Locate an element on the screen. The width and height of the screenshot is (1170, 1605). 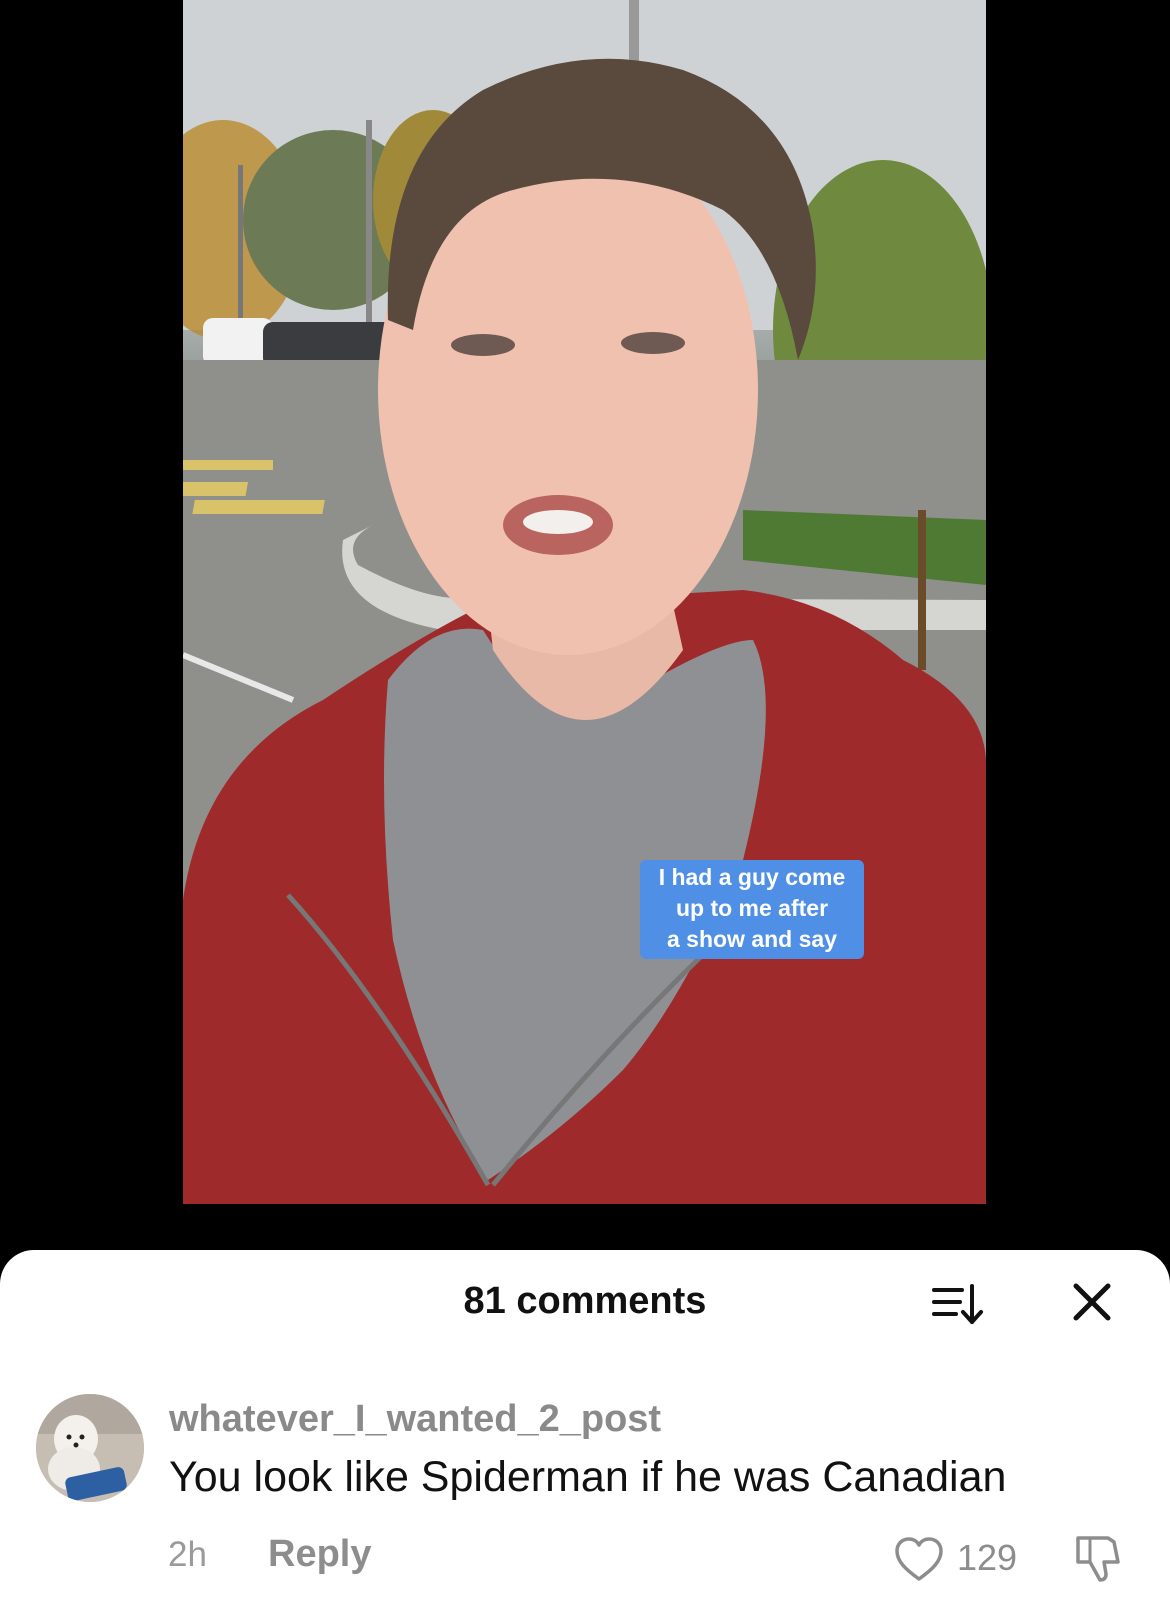
caption-line: up to me after is located at coordinates (752, 908).